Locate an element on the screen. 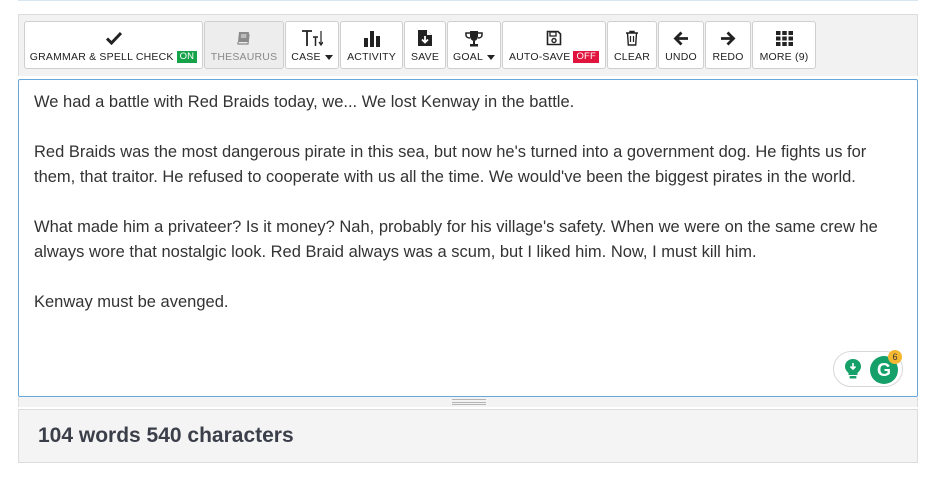  activity-button: ACTIVITY is located at coordinates (371, 45).